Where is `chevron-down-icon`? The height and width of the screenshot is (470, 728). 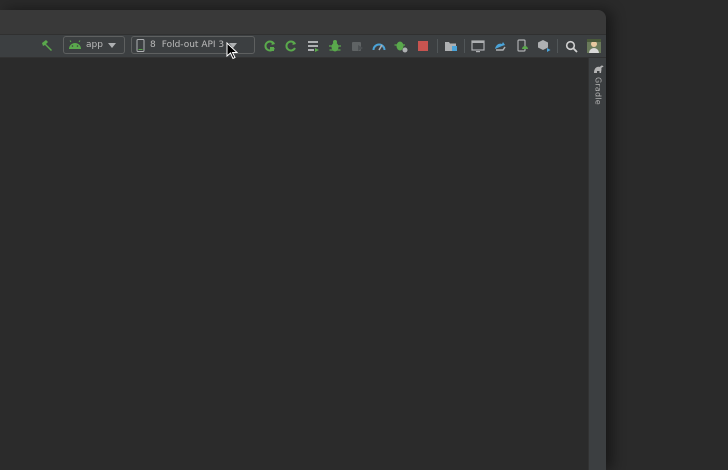 chevron-down-icon is located at coordinates (111, 45).